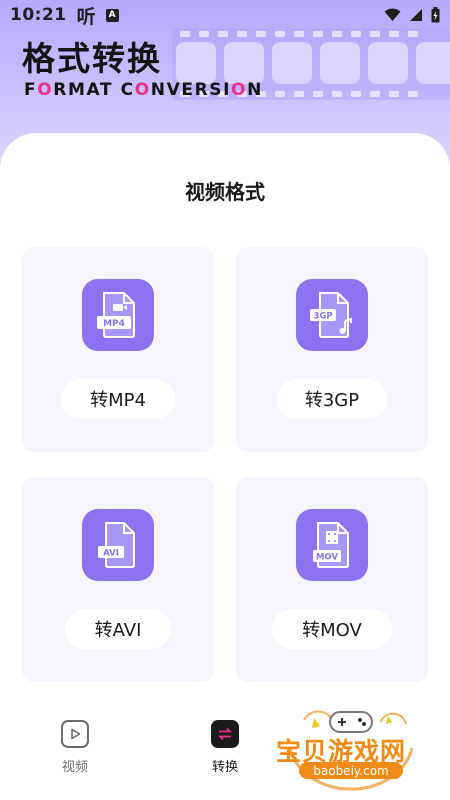 This screenshot has height=800, width=450. I want to click on nav-item-convert: 转换, so click(225, 747).